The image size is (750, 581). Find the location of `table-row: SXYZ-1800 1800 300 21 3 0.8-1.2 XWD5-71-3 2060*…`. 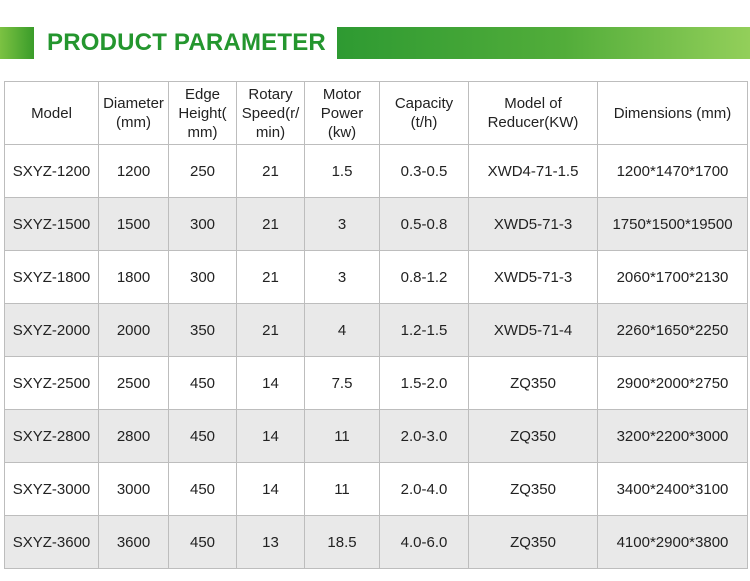

table-row: SXYZ-1800 1800 300 21 3 0.8-1.2 XWD5-71-3 2060*… is located at coordinates (376, 277).